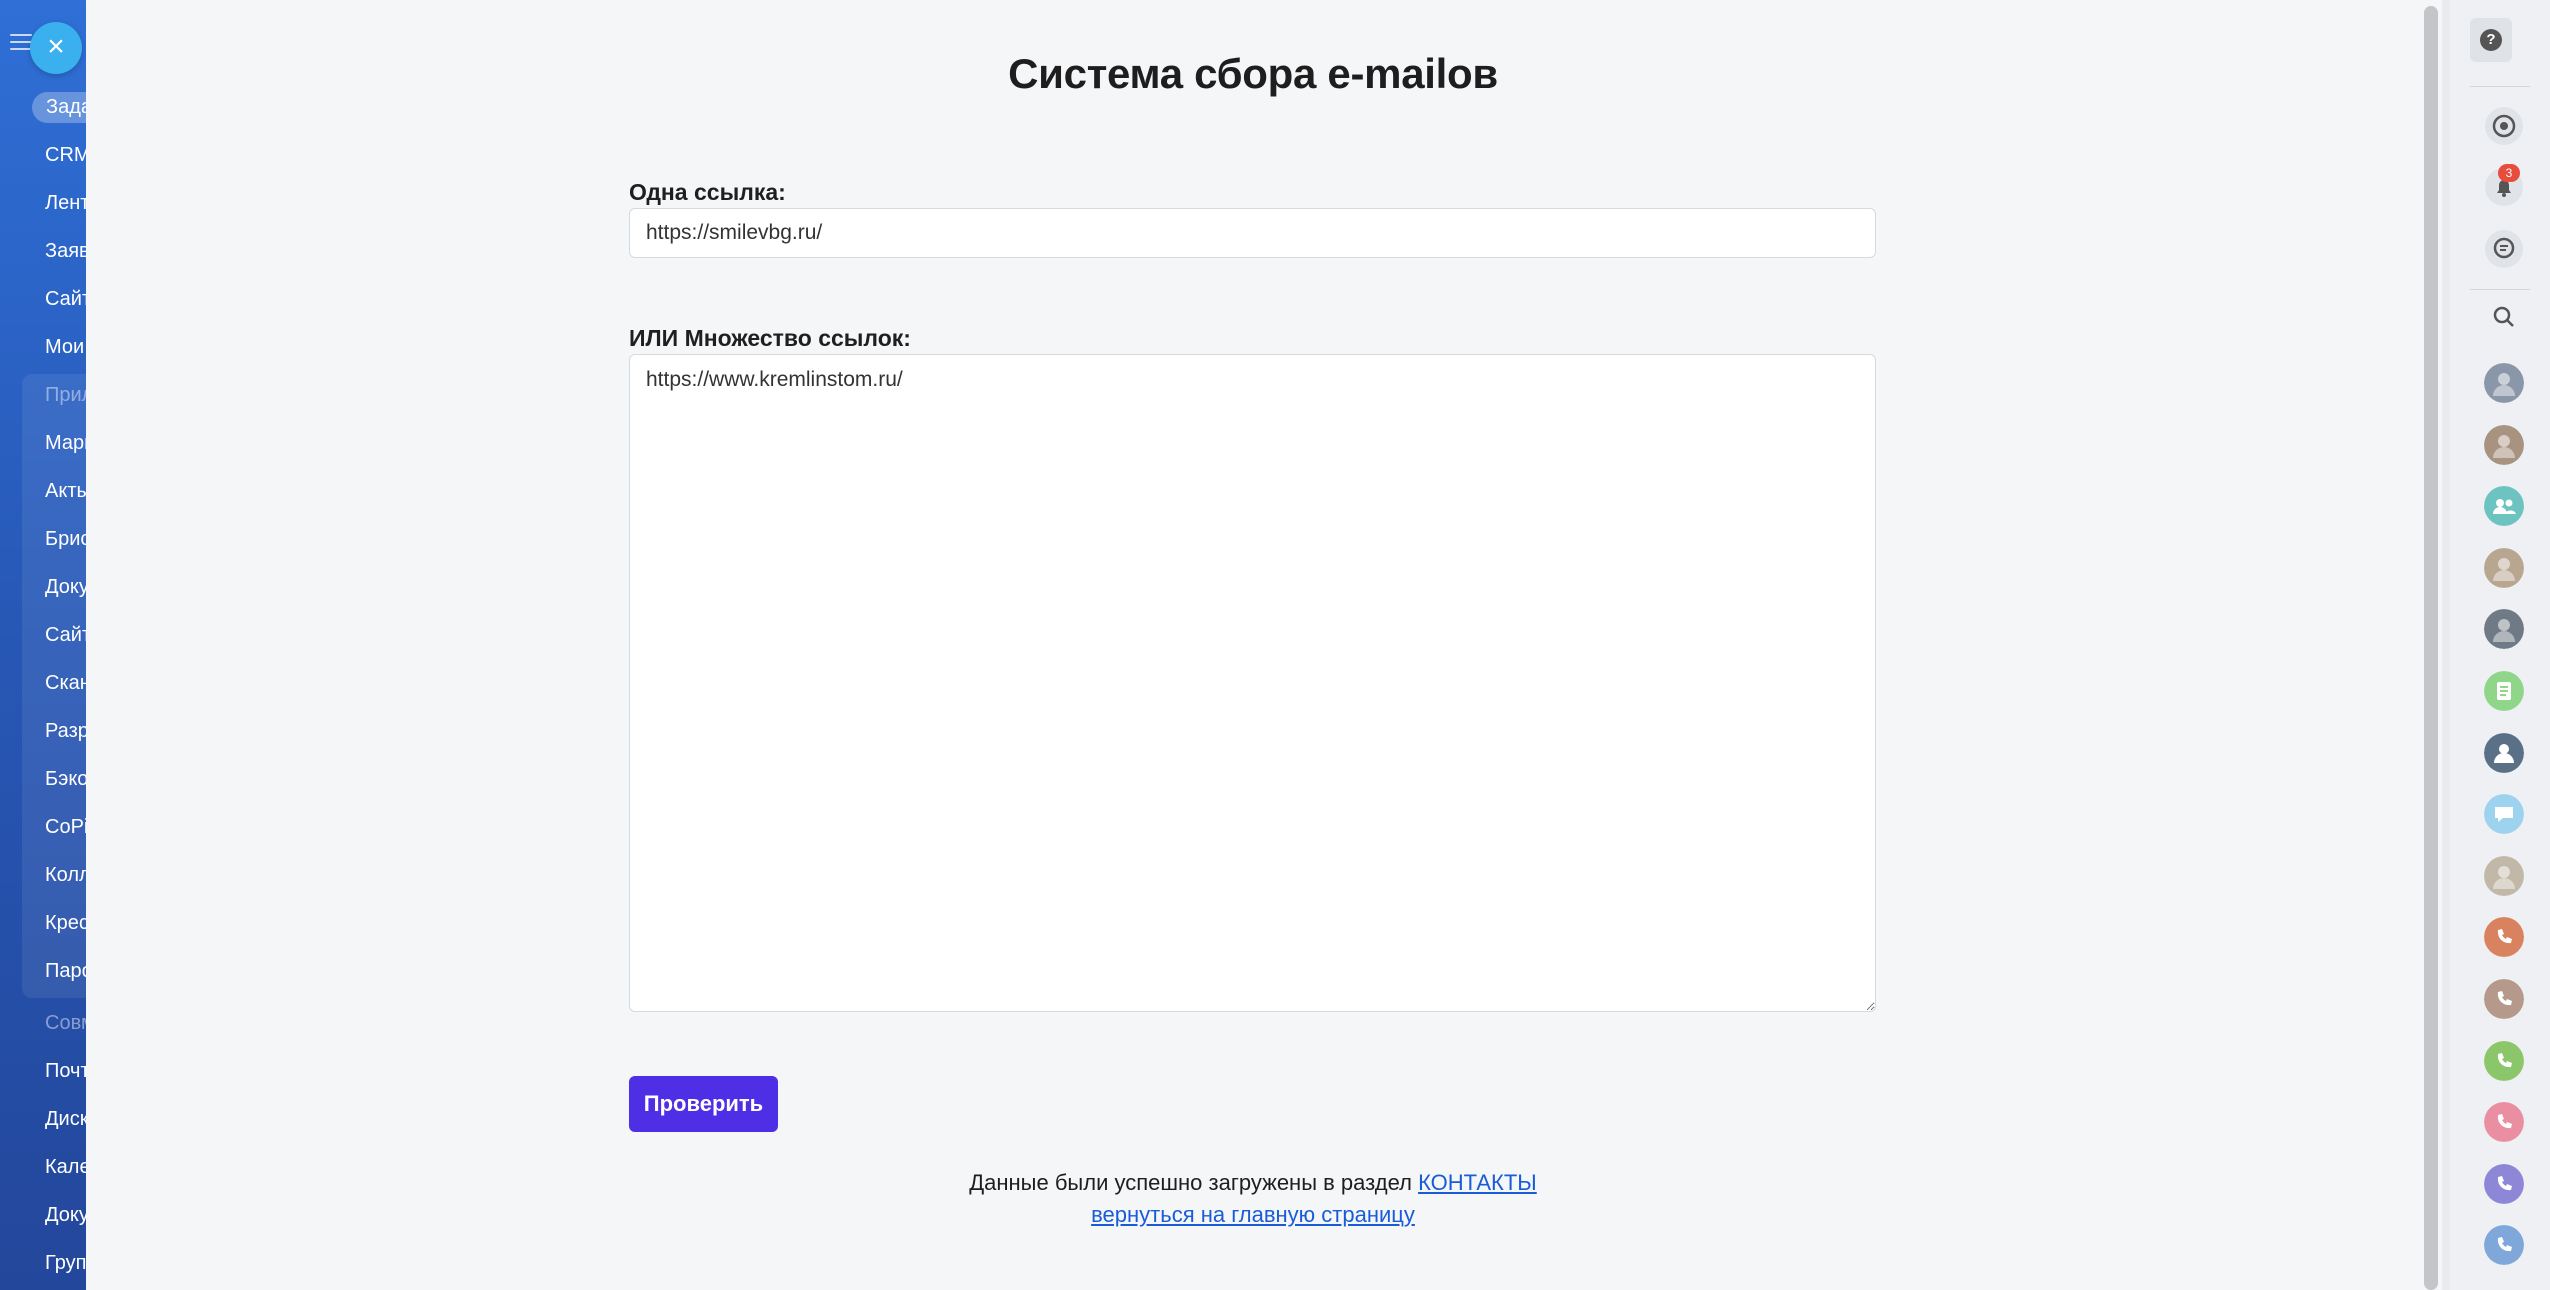 The width and height of the screenshot is (2550, 1290). What do you see at coordinates (1194, 1182) in the screenshot?
I see `status-text: Данные были успешно загружены в раздел` at bounding box center [1194, 1182].